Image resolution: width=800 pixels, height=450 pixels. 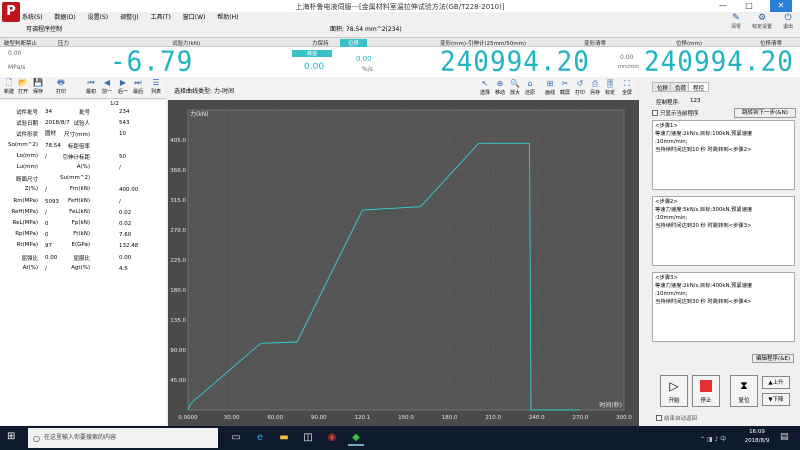 I want to click on open-button: 📂 打开, so click(x=23, y=86).